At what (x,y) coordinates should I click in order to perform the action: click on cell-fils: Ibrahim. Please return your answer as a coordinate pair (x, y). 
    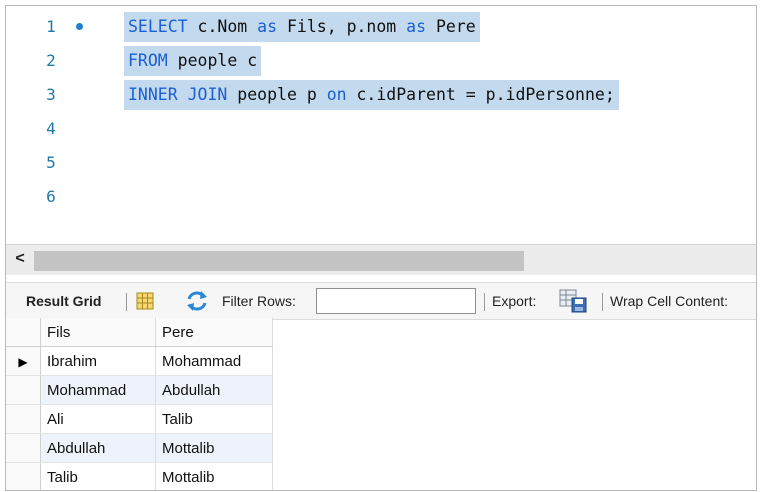
    Looking at the image, I should click on (98, 361).